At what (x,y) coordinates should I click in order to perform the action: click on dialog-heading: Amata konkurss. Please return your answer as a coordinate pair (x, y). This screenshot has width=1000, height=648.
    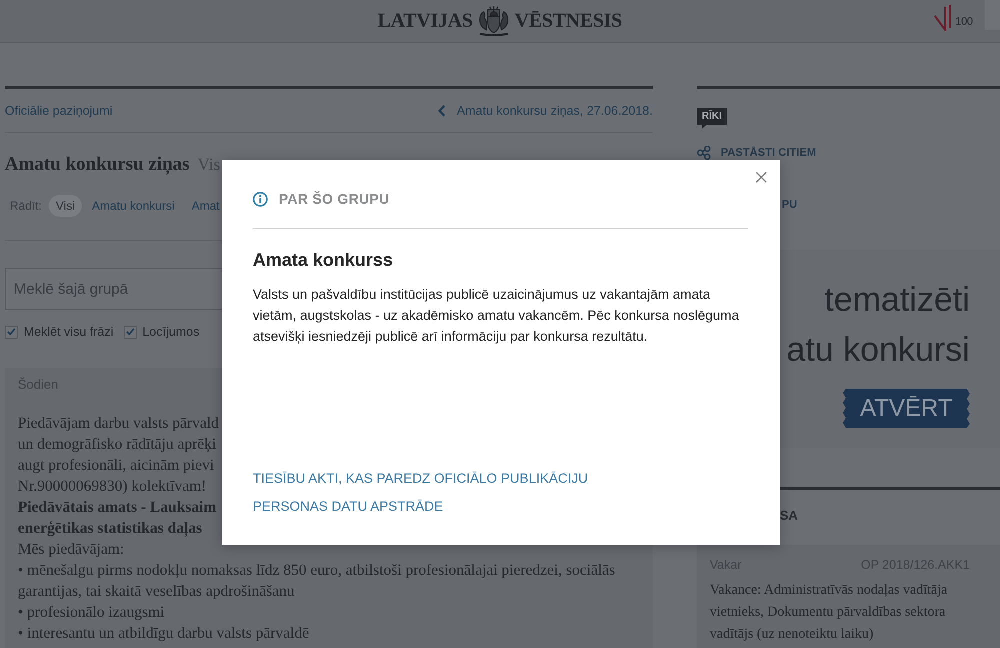
    Looking at the image, I should click on (323, 260).